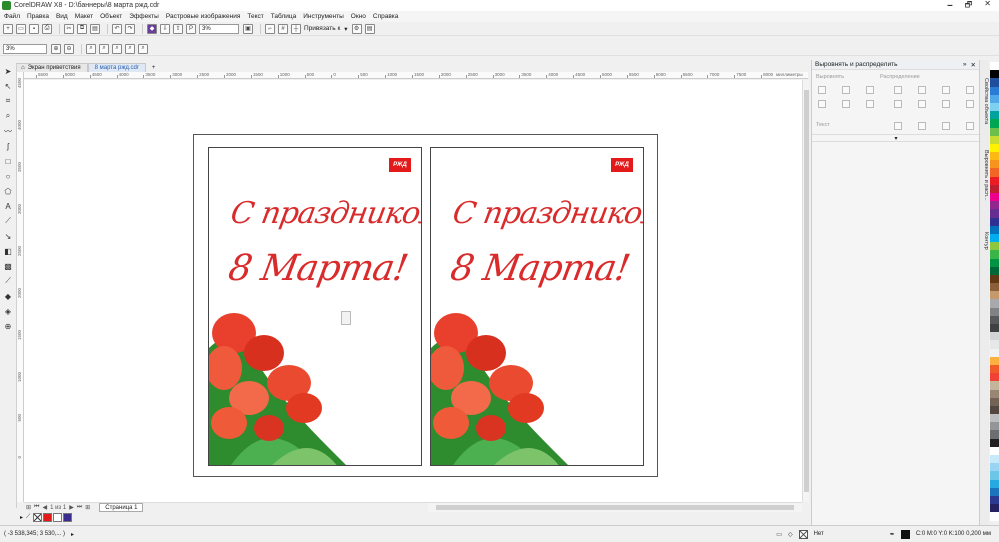  I want to click on menu-object: Объект, so click(111, 16).